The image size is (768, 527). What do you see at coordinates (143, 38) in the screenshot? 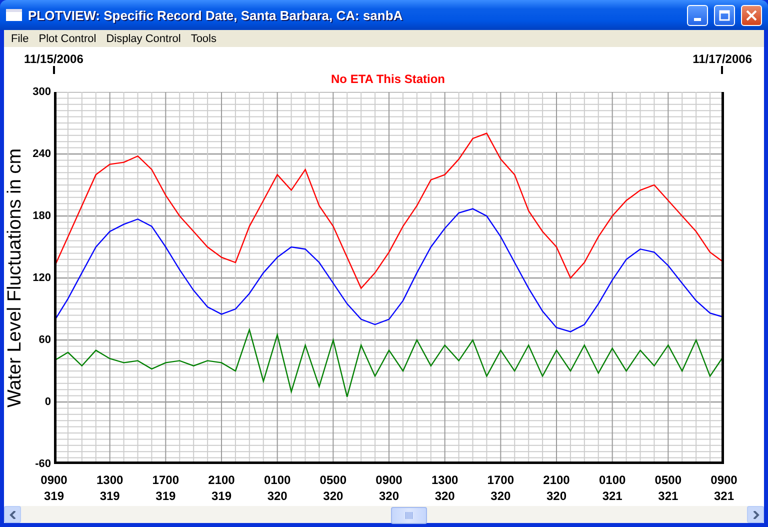
I see `menu-item: Display Control` at bounding box center [143, 38].